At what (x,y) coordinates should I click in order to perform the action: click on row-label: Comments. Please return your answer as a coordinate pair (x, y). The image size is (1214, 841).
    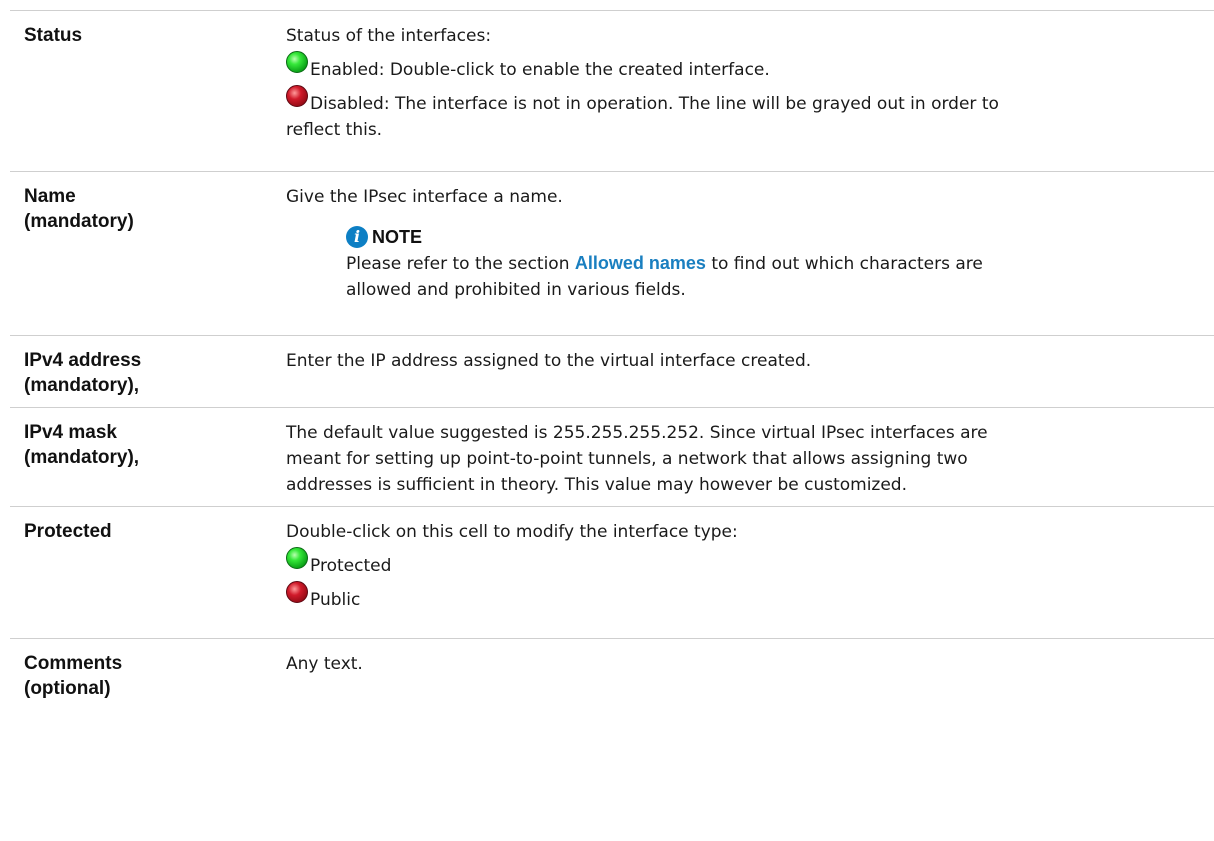
    Looking at the image, I should click on (73, 663).